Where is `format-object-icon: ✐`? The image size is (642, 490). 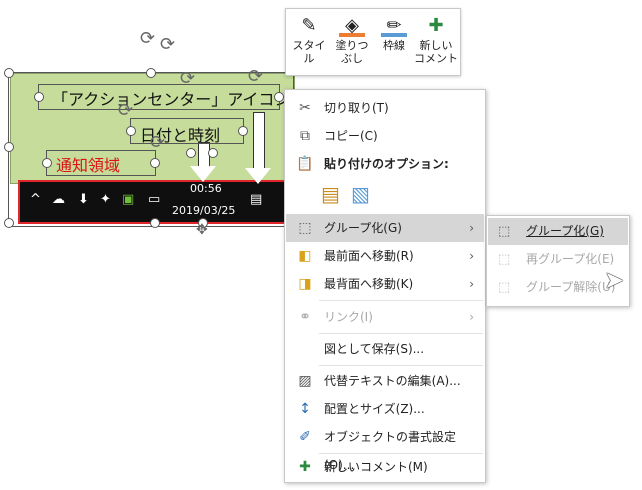
format-object-icon: ✐ is located at coordinates (305, 437).